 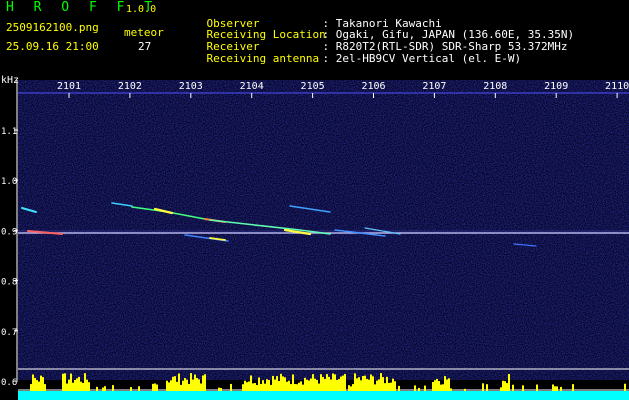 What do you see at coordinates (252, 86) in the screenshot?
I see `time-tick-label: 2104` at bounding box center [252, 86].